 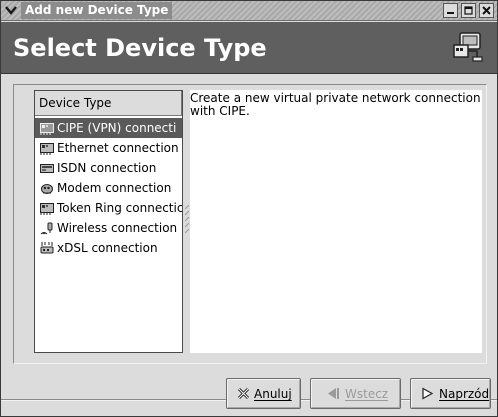 I want to click on list-item-label: xDSL connection, so click(x=107, y=248).